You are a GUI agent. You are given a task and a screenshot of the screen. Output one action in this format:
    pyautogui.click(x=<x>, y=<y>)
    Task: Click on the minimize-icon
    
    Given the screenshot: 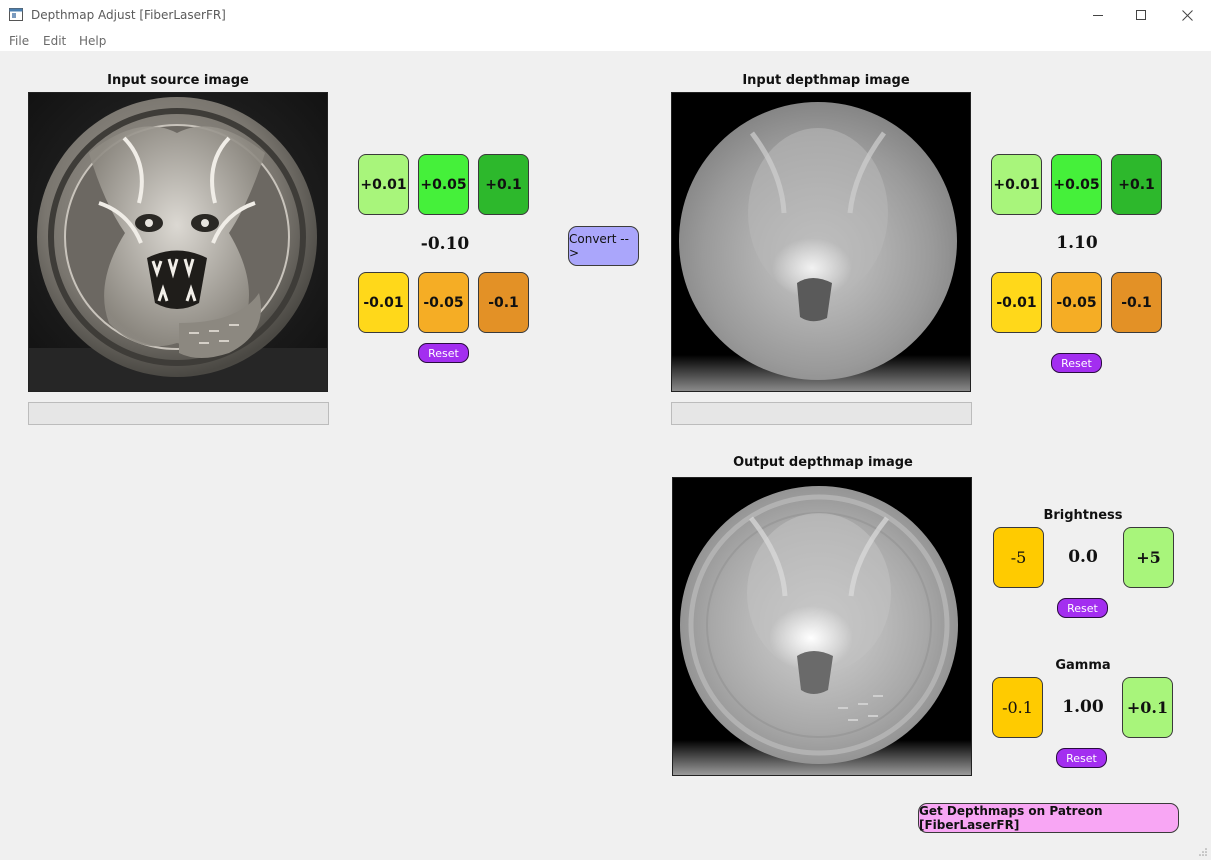 What is the action you would take?
    pyautogui.click(x=1097, y=15)
    